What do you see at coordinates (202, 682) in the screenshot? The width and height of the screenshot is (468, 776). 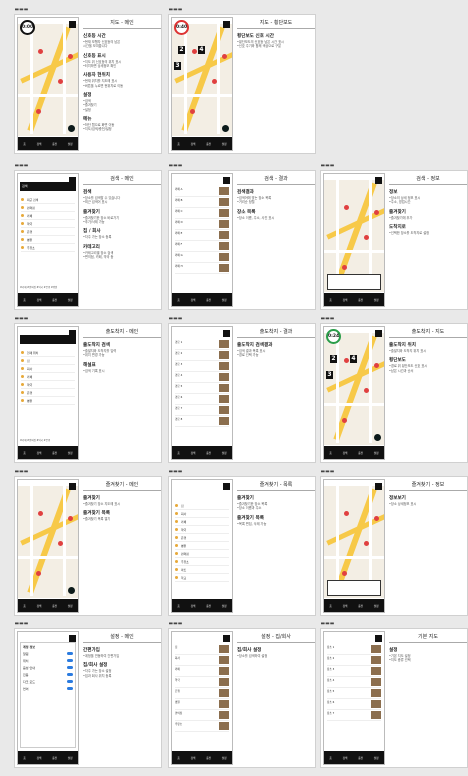 I see `result-row: 약국` at bounding box center [202, 682].